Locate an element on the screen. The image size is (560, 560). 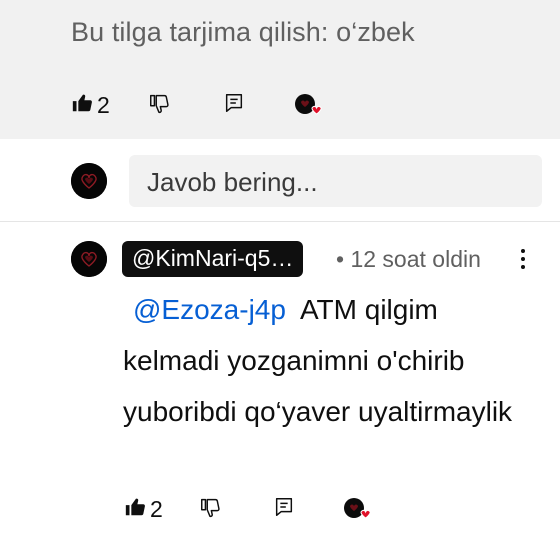
translate-link: Bu tilga tarjima qilish: o‘zbek is located at coordinates (243, 32).